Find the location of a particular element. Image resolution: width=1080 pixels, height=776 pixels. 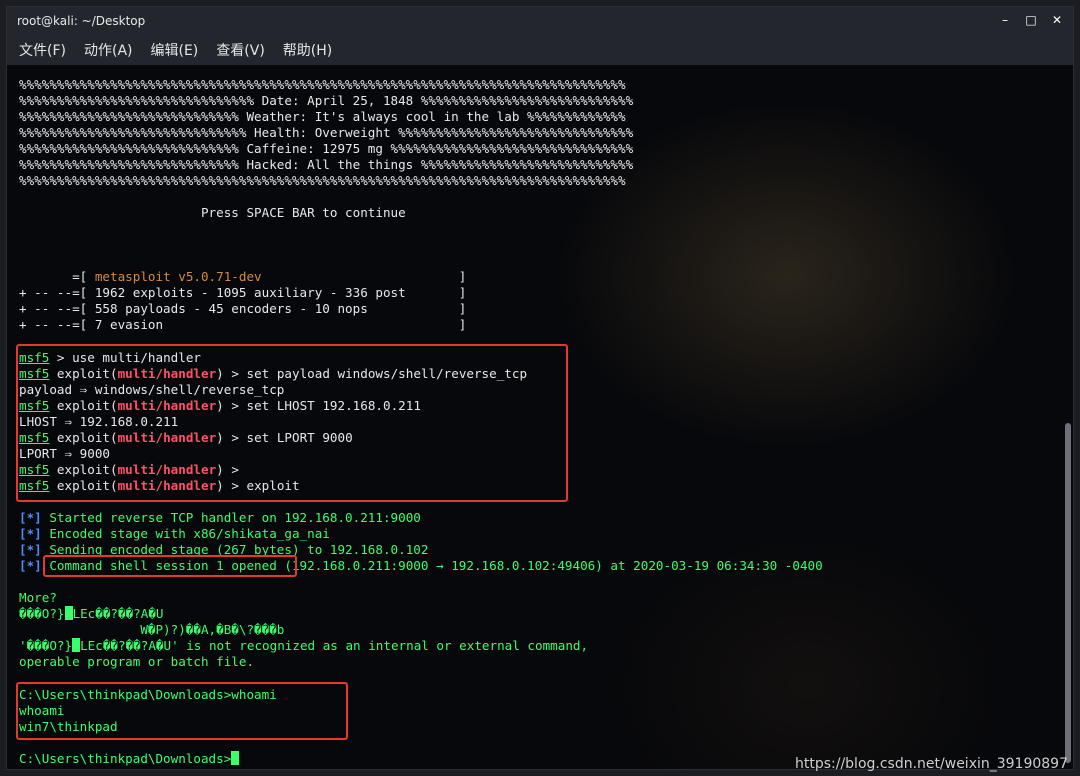

title-bar: root@kali: ~/Desktop – □ ✕ is located at coordinates (540, 21).